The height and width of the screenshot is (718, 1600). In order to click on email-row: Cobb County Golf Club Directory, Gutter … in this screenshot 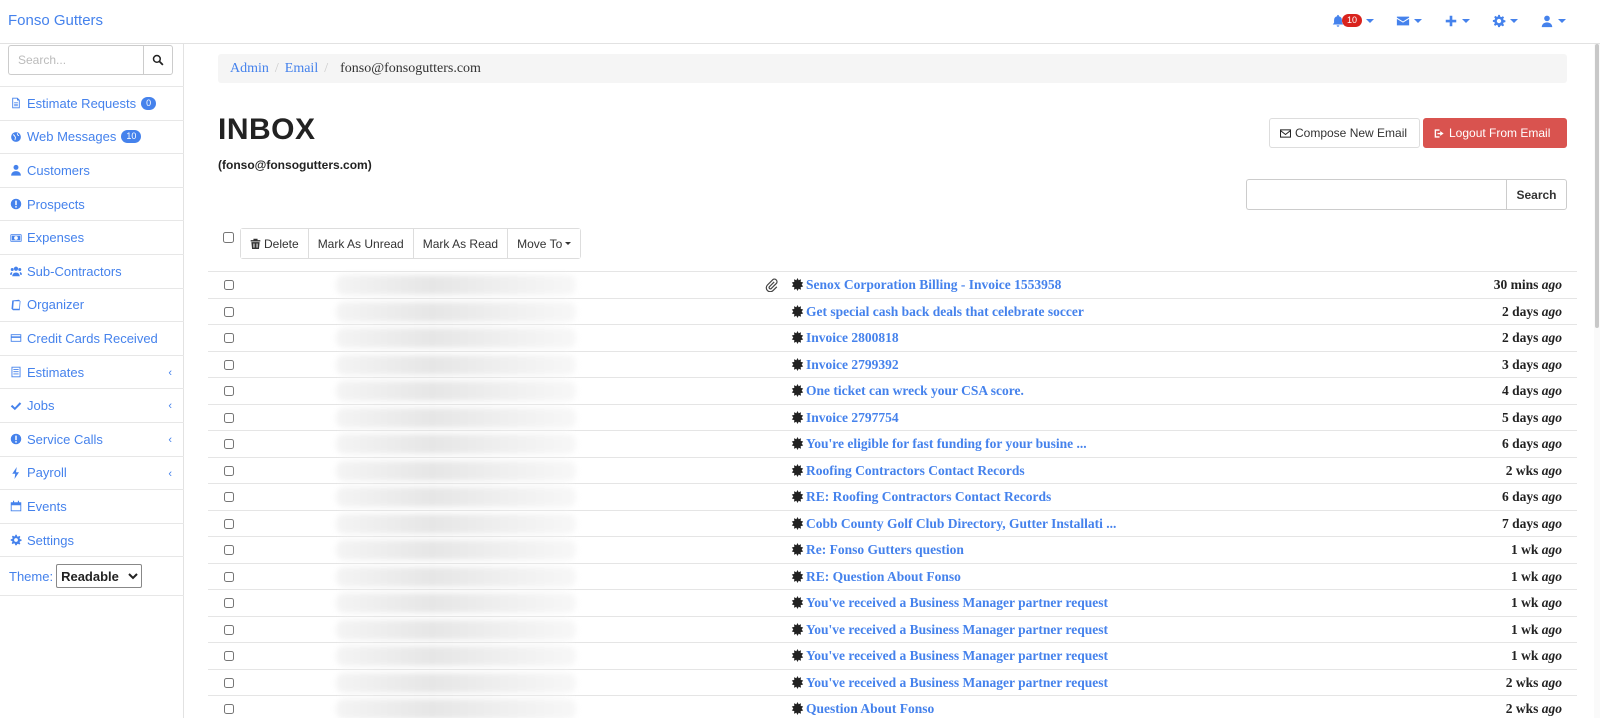, I will do `click(892, 524)`.